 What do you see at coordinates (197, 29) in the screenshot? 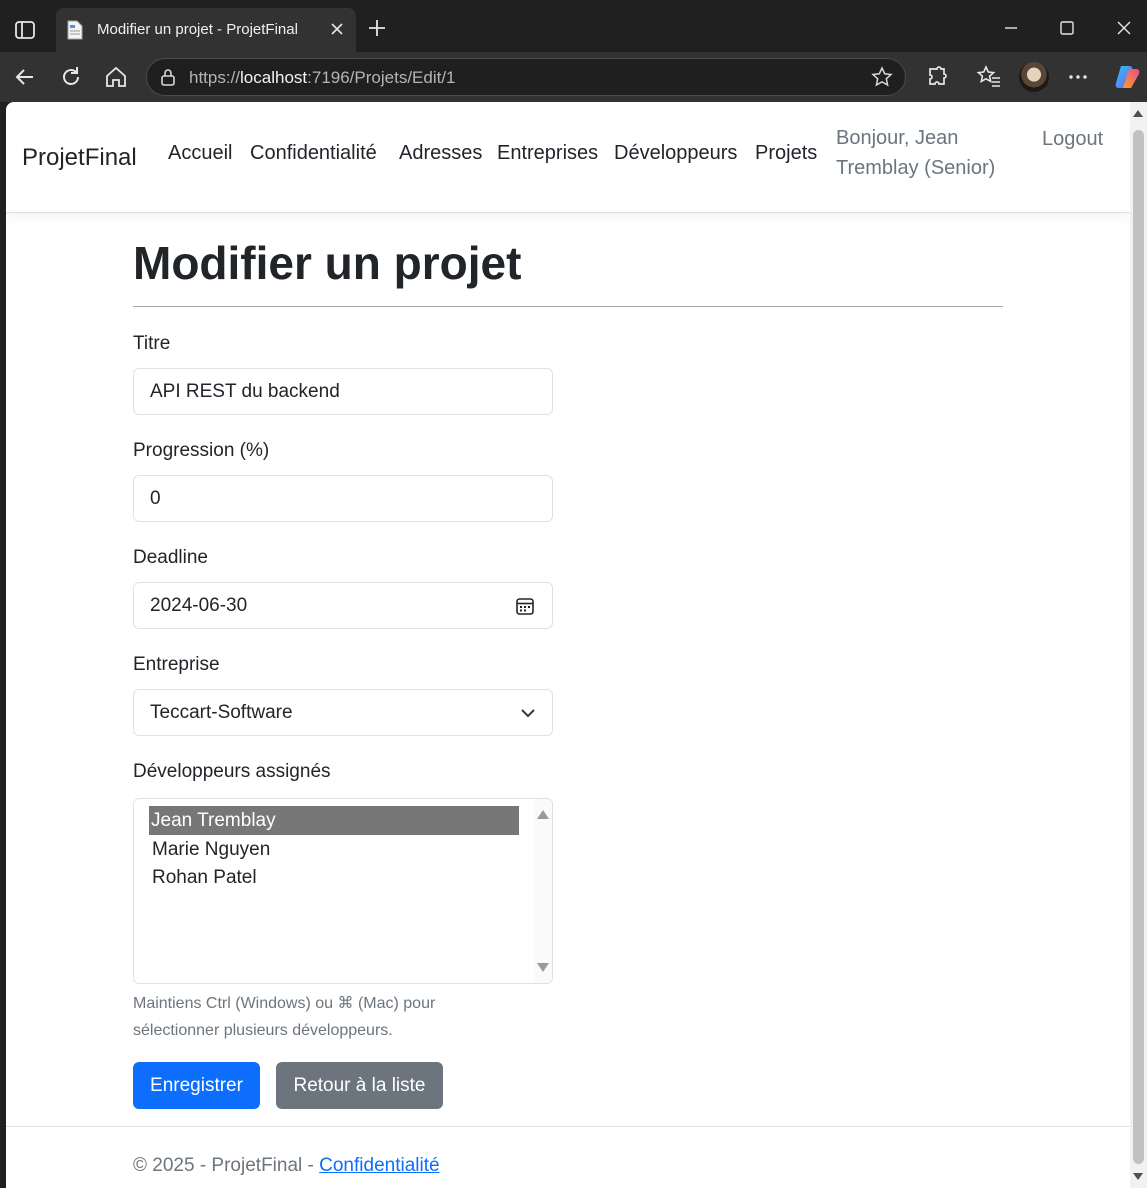
I see `tab-title: Modifier un projet - ProjetFinal` at bounding box center [197, 29].